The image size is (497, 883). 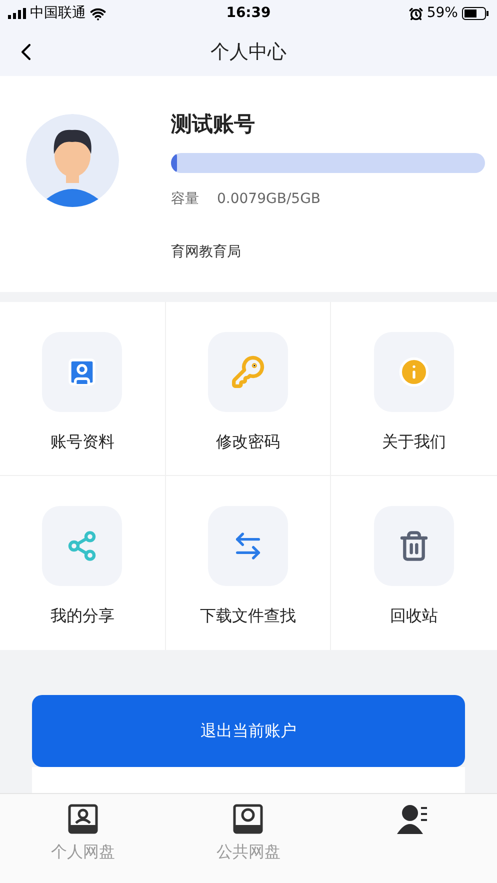 I want to click on menu-item: 账号资料, so click(x=83, y=389).